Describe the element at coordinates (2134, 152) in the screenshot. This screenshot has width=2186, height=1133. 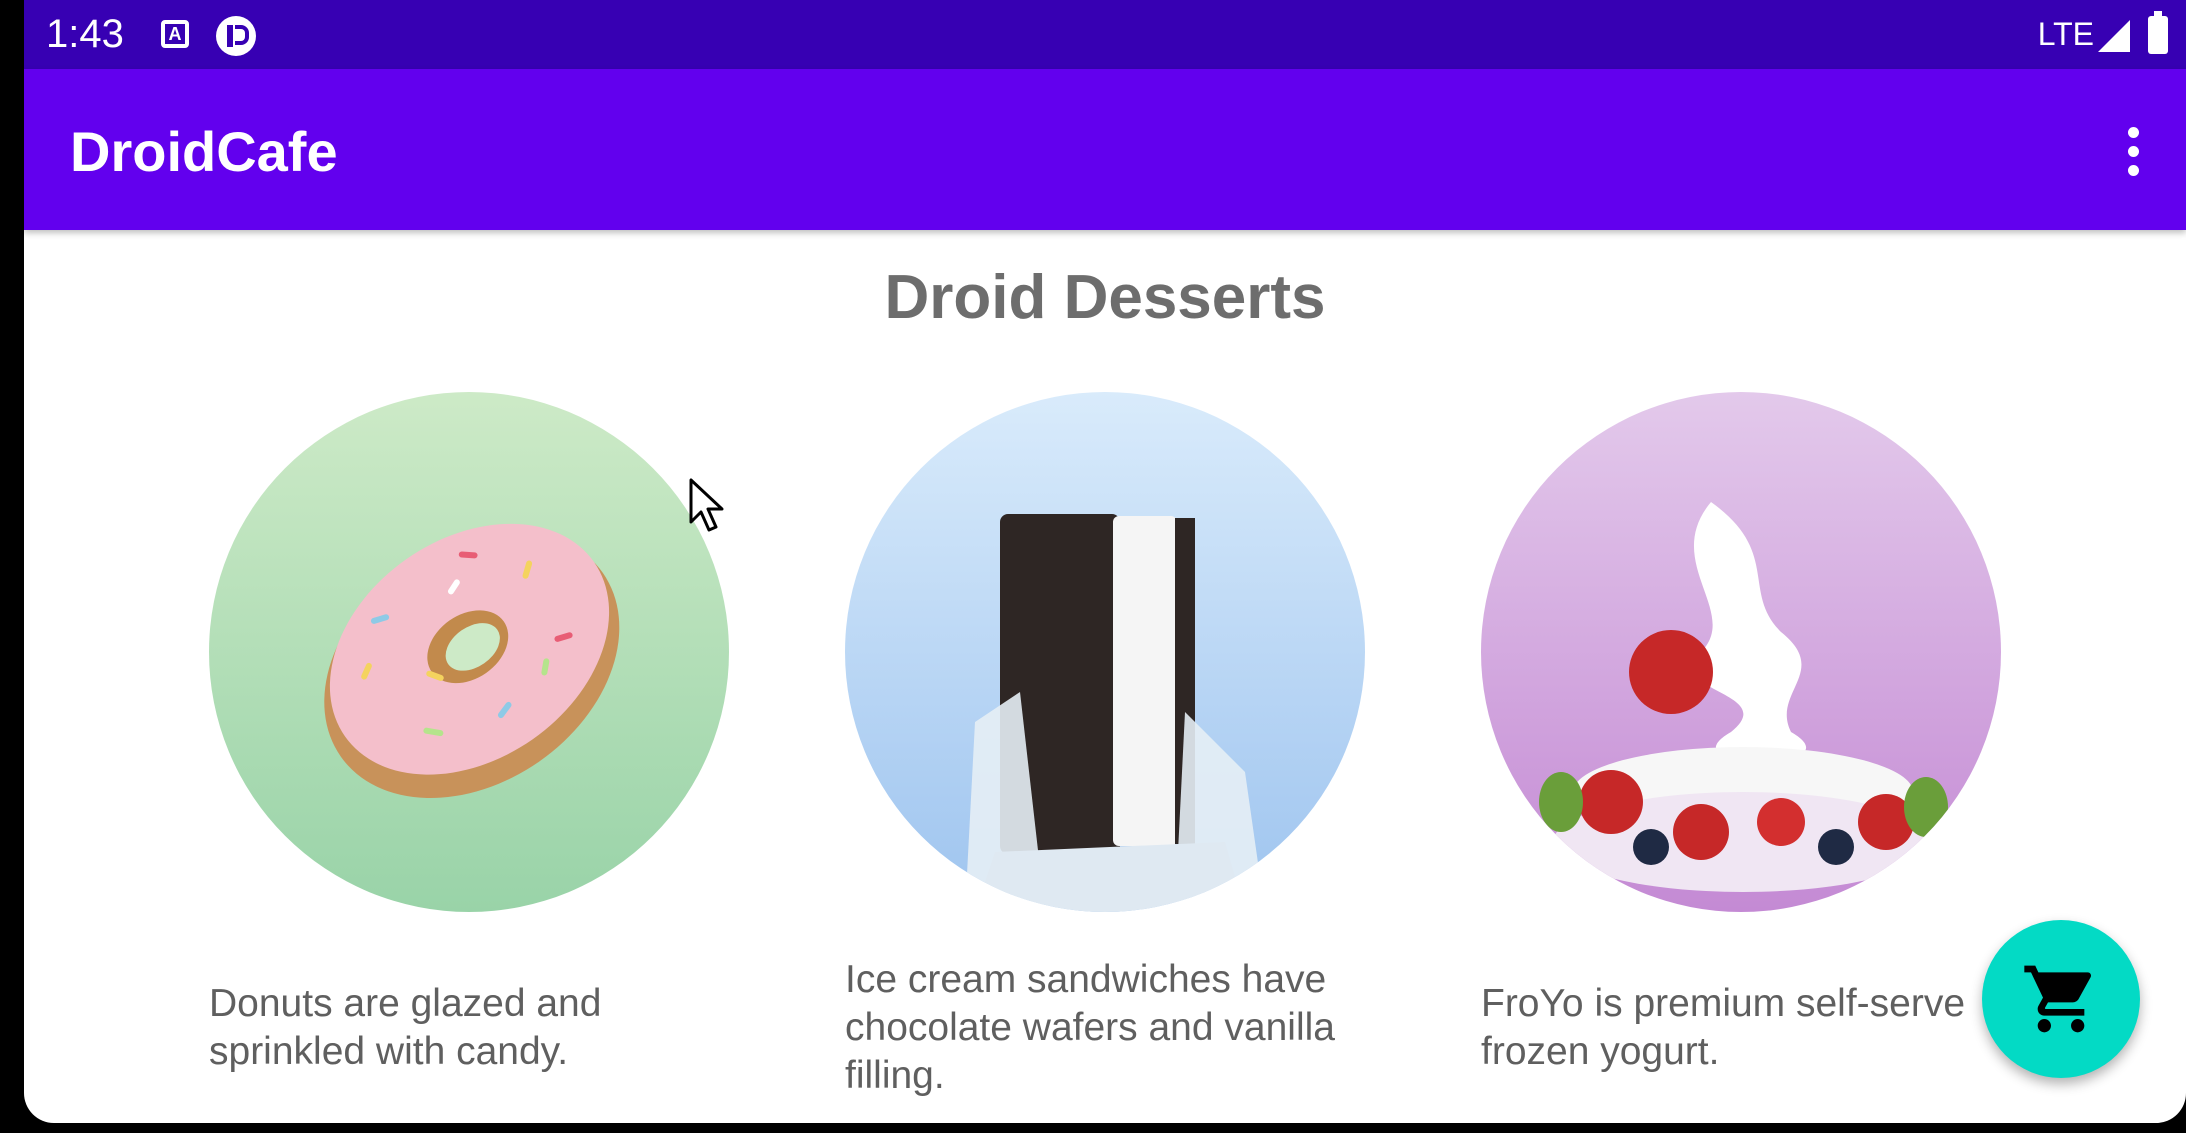
I see `more-vert-icon` at that location.